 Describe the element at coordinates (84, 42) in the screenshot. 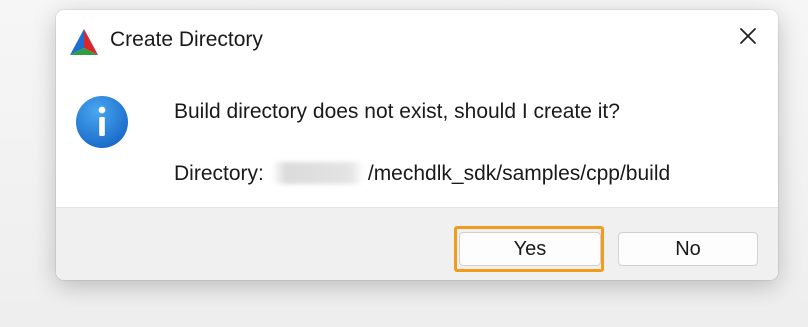

I see `cmake-triangle-icon` at that location.